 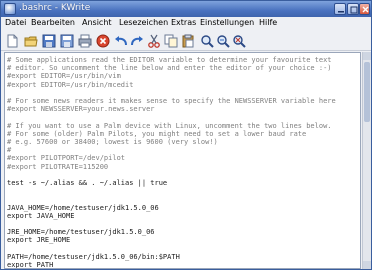 I want to click on window-title: .bashrc - KWrite, so click(x=55, y=8).